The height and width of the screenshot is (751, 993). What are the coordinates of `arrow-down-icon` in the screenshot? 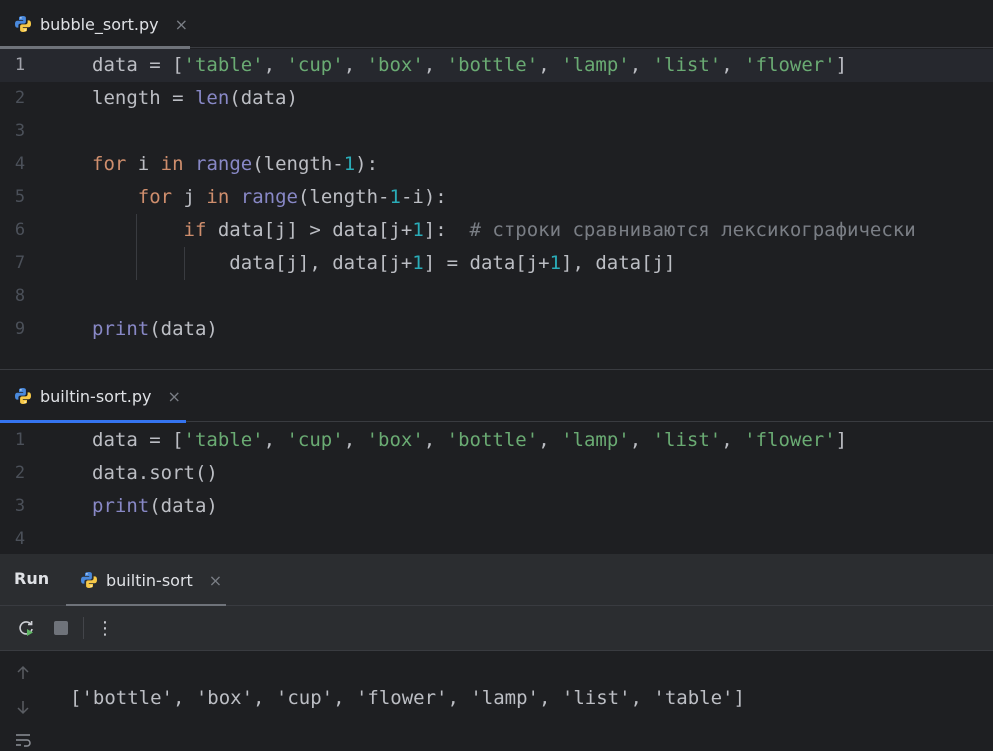 It's located at (23, 707).